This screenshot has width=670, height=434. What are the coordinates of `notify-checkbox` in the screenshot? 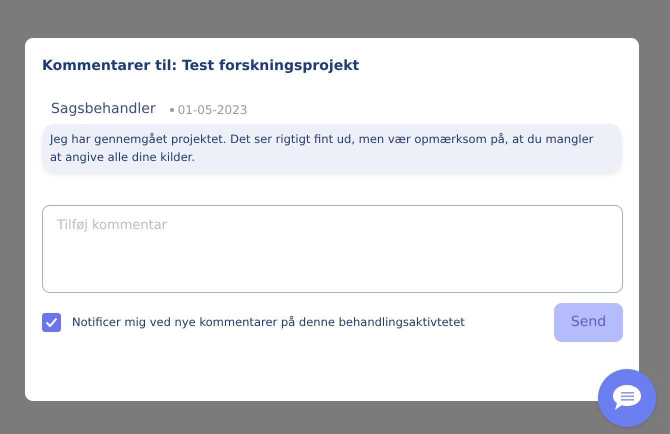 It's located at (51, 322).